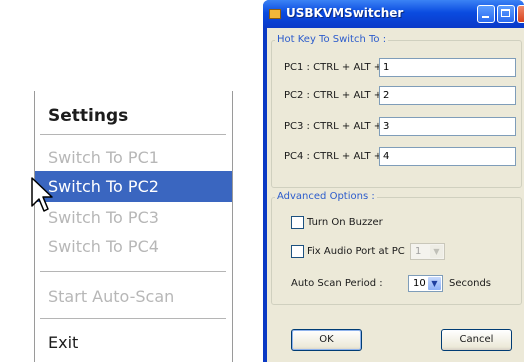 The image size is (524, 362). Describe the element at coordinates (133, 296) in the screenshot. I see `menu-item-start-auto-scan: Start Auto-Scan` at that location.